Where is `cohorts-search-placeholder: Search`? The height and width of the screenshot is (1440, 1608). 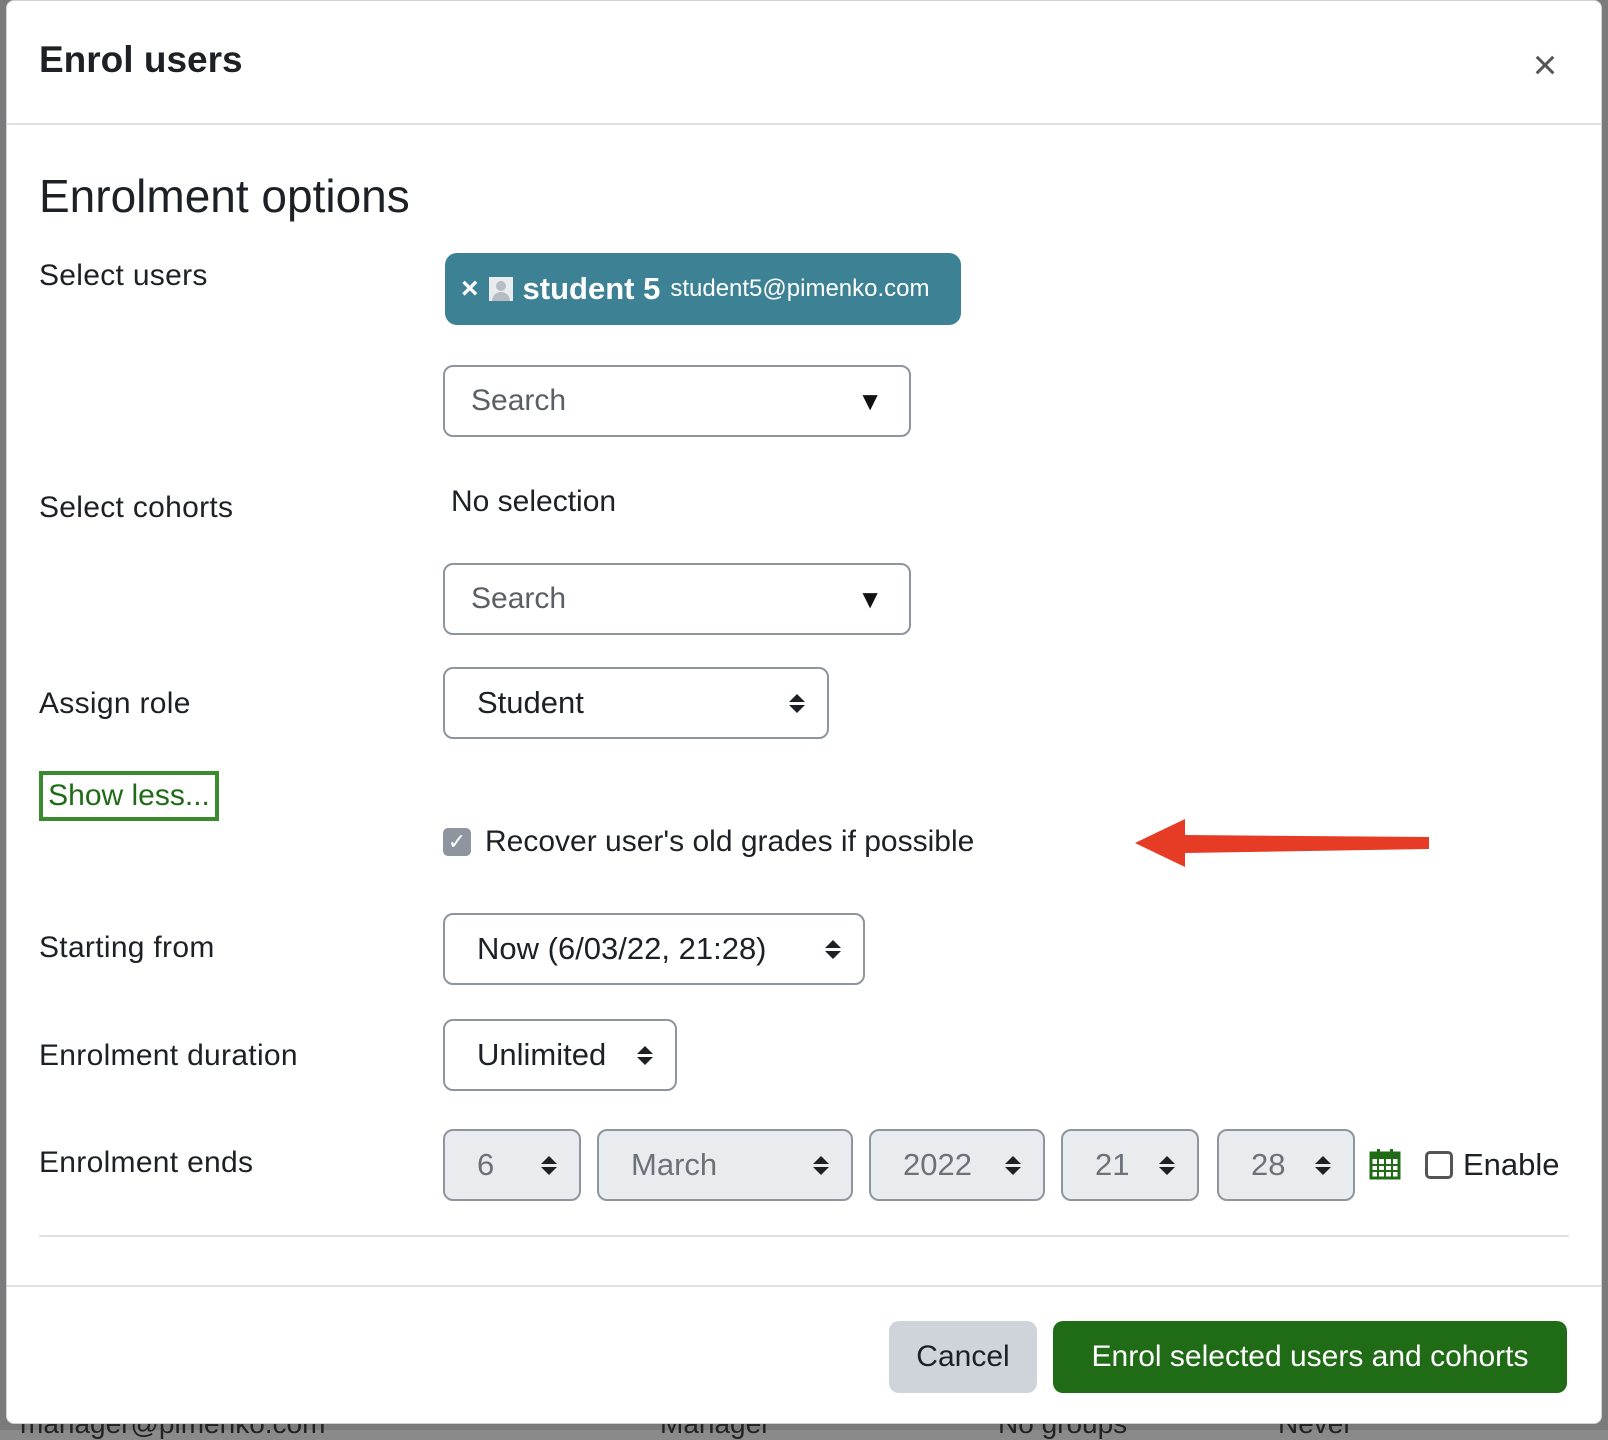
cohorts-search-placeholder: Search is located at coordinates (519, 598).